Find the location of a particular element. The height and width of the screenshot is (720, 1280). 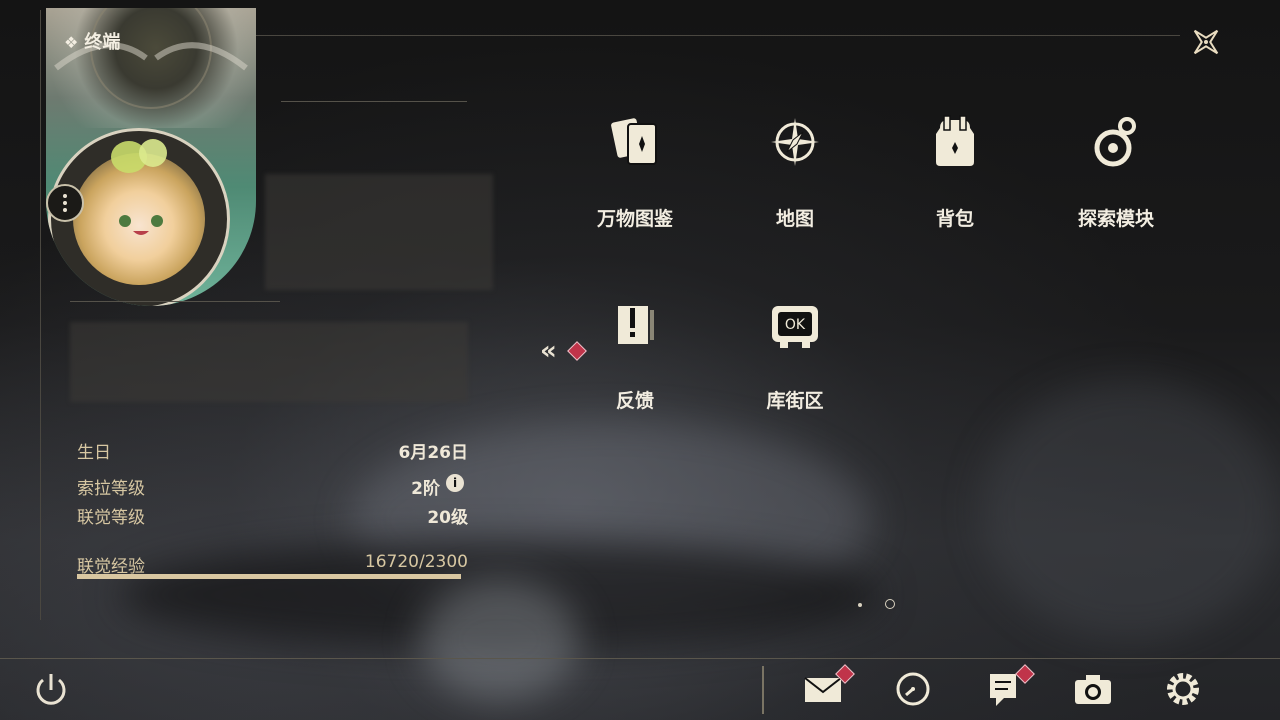

link-level-value: 20级 is located at coordinates (447, 518).